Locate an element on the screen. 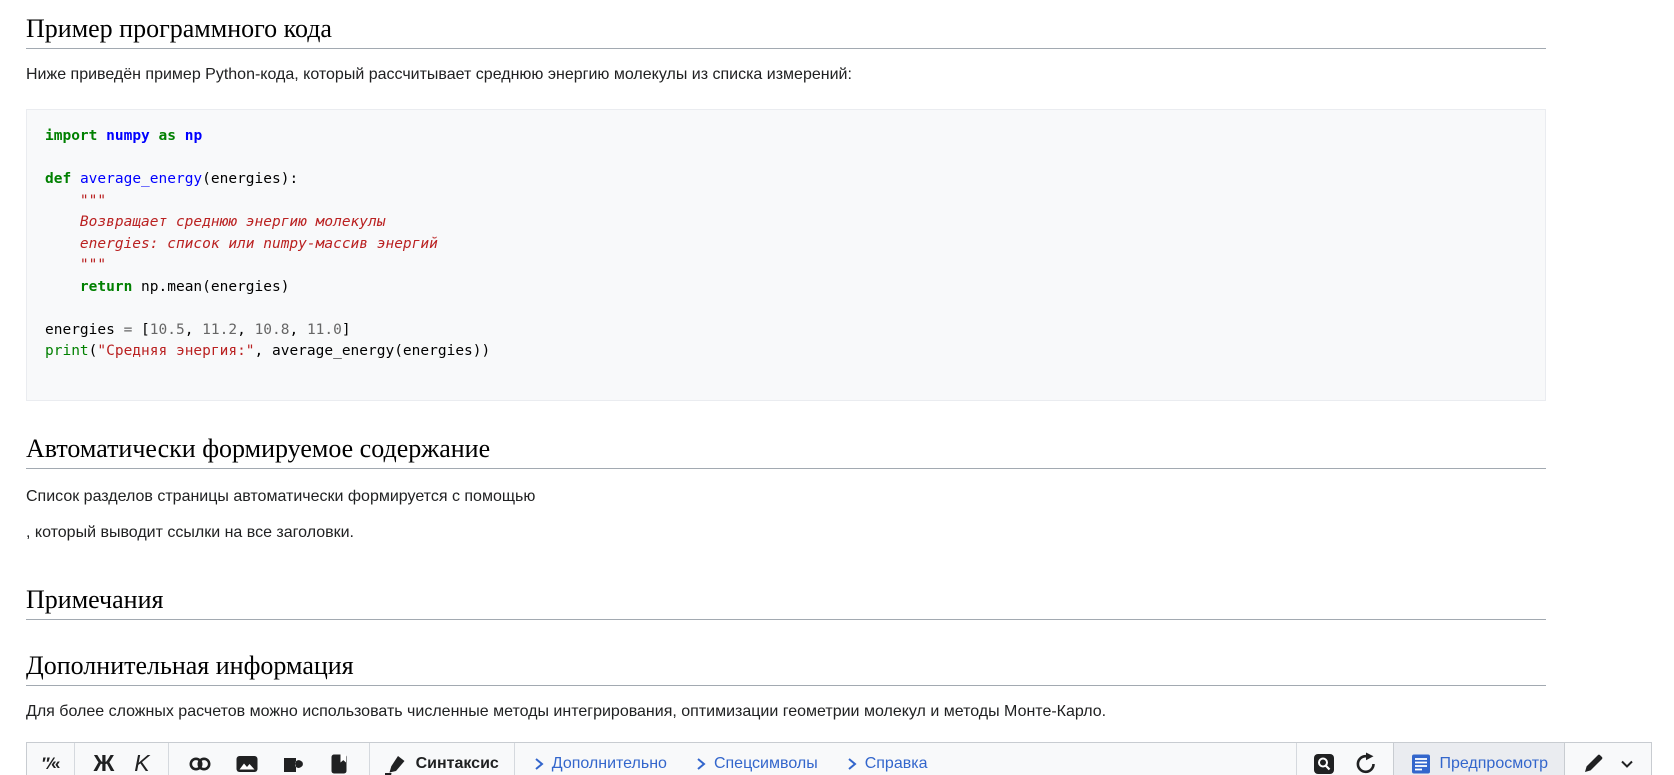  preview-button: Предпросмотр is located at coordinates (1479, 764).